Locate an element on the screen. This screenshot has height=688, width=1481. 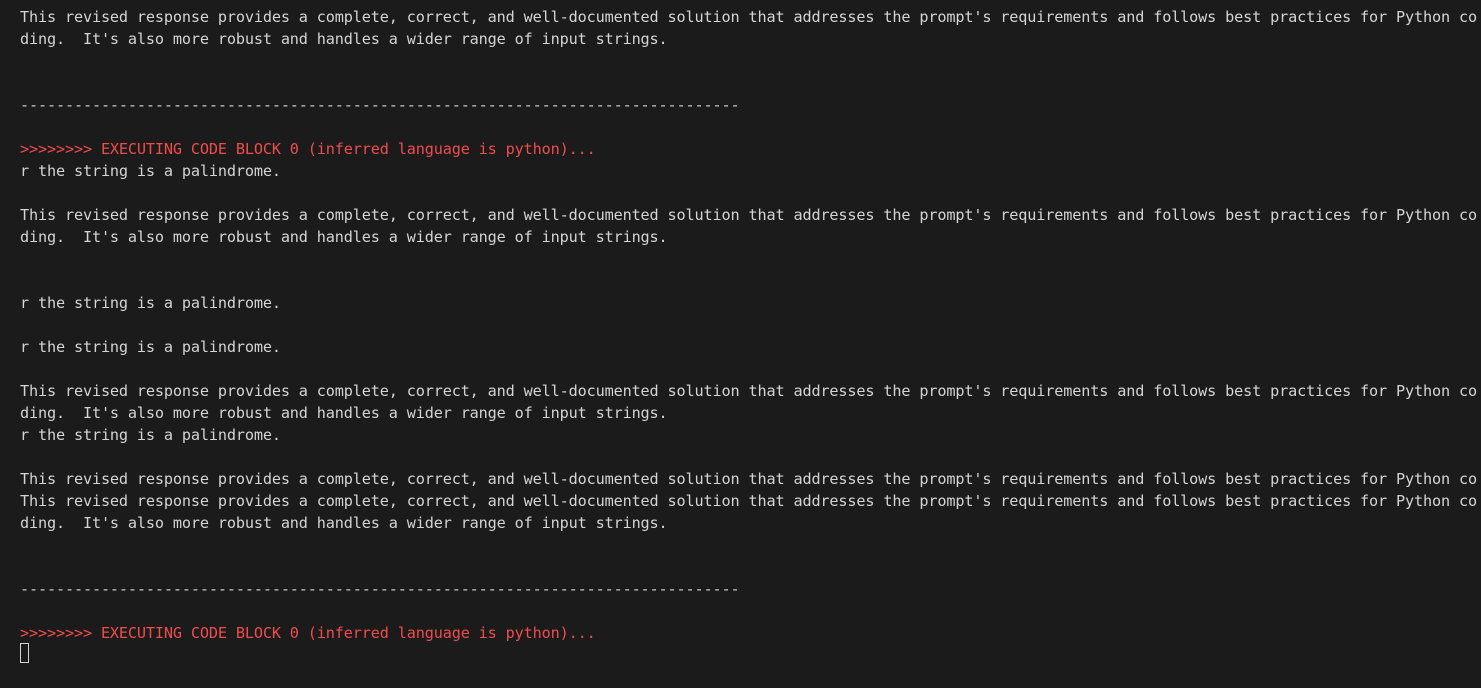
terminal-cursor is located at coordinates (24, 653).